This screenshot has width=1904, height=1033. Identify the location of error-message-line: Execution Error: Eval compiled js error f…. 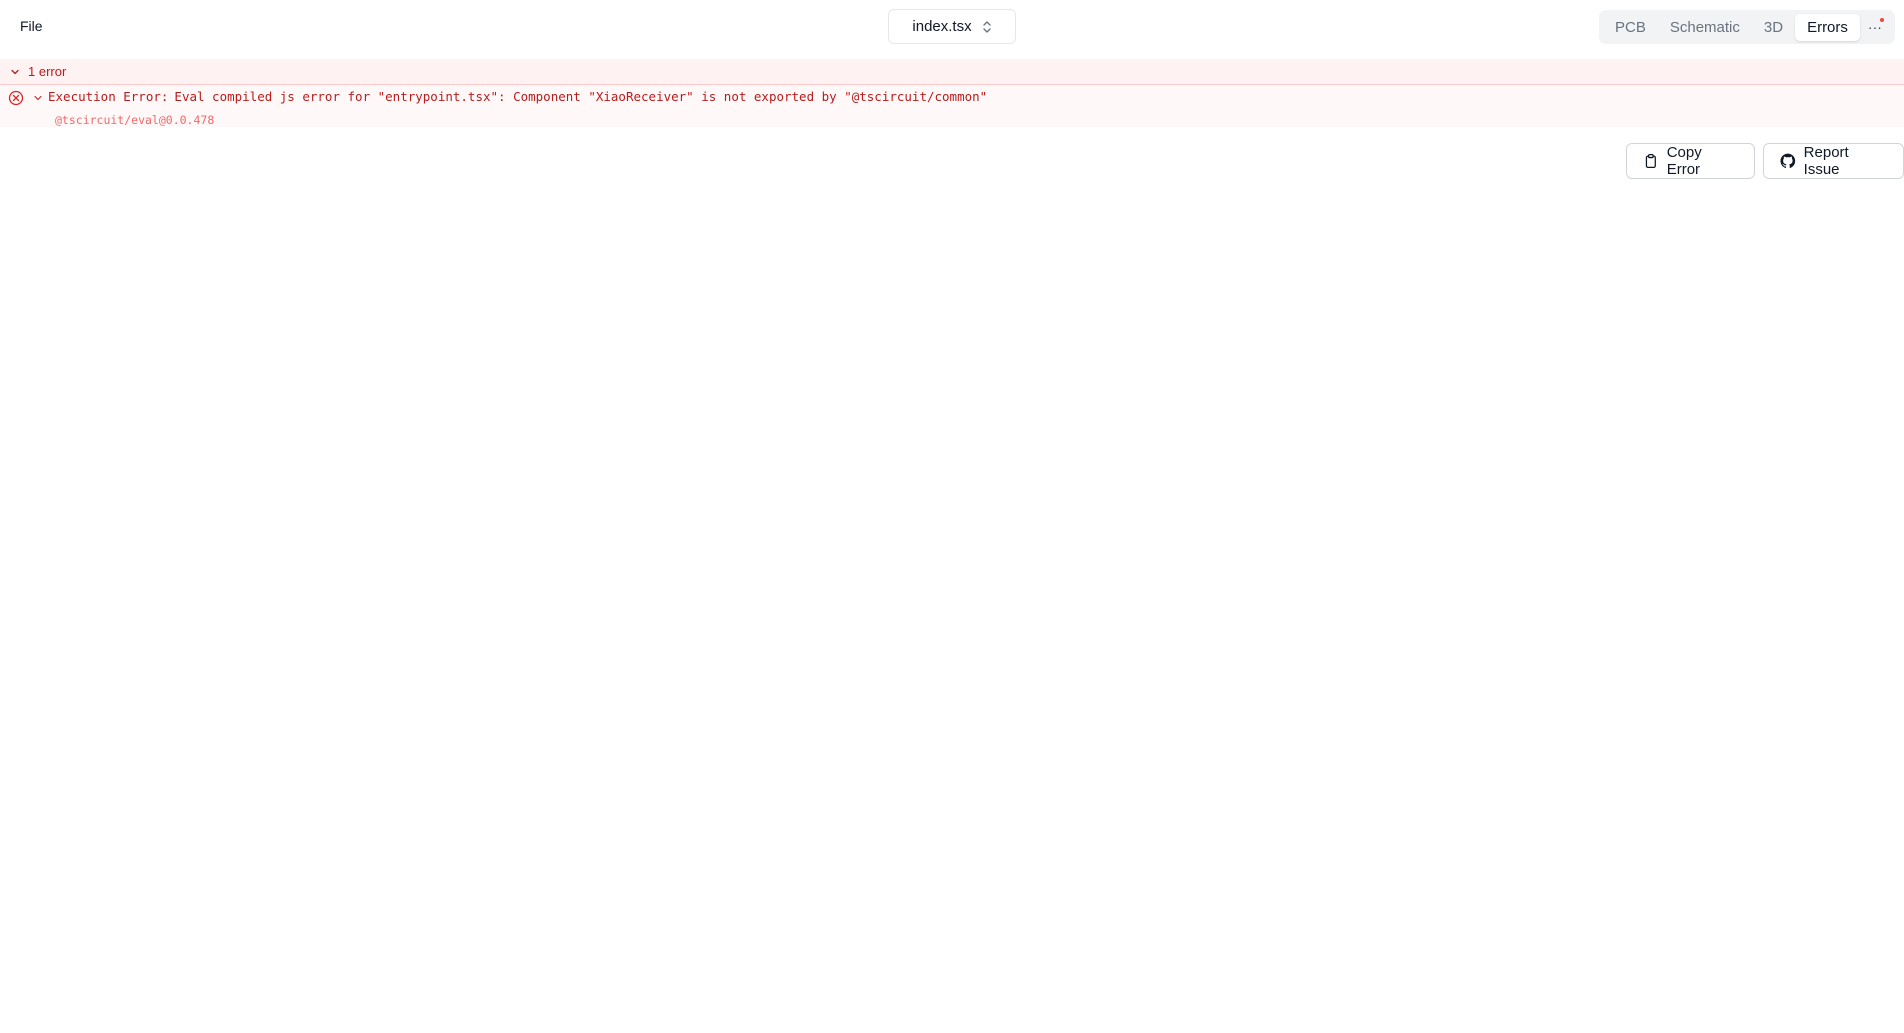
(517, 96).